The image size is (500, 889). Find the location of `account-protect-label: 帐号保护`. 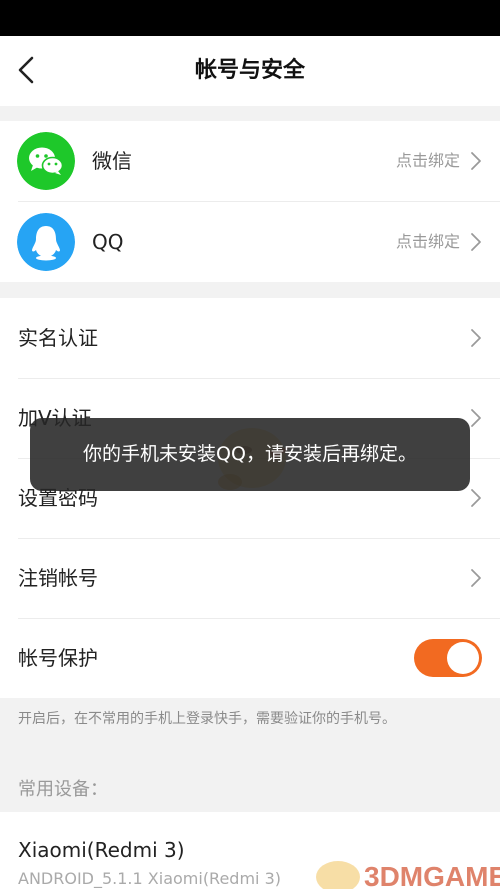

account-protect-label: 帐号保护 is located at coordinates (58, 658).